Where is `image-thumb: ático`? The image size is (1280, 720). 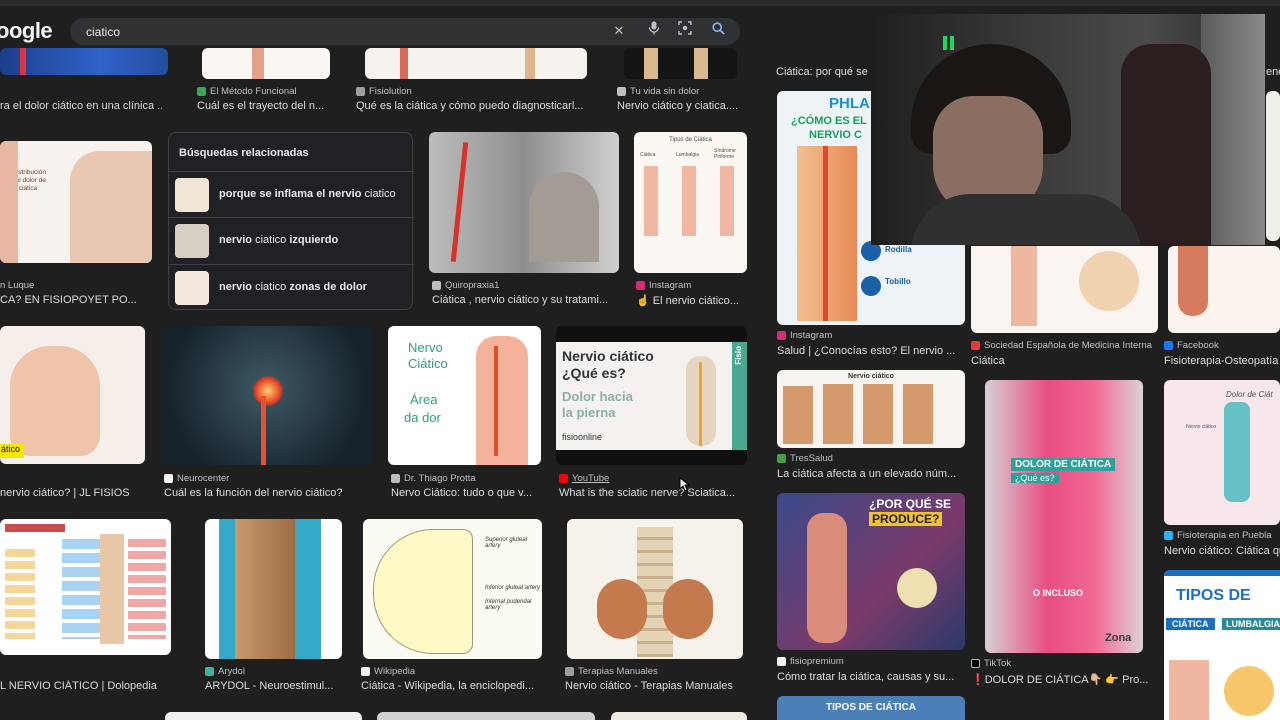 image-thumb: ático is located at coordinates (72, 395).